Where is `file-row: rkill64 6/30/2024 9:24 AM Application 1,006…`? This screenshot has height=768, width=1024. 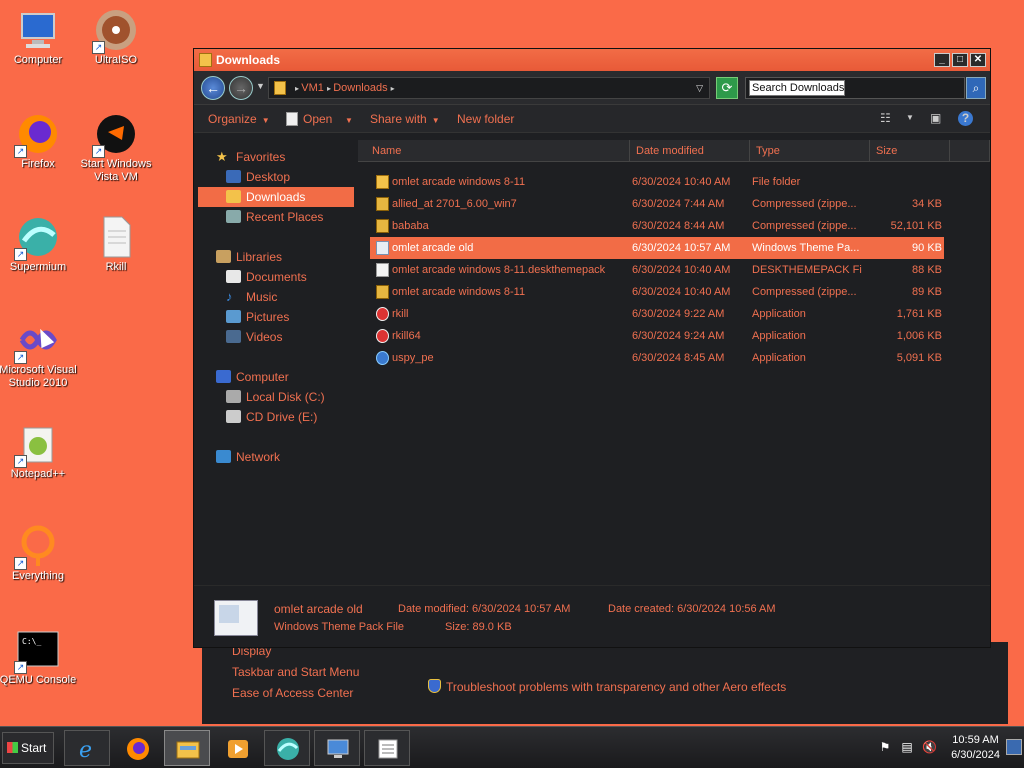
file-row: rkill64 6/30/2024 9:24 AM Application 1,006… is located at coordinates (657, 336).